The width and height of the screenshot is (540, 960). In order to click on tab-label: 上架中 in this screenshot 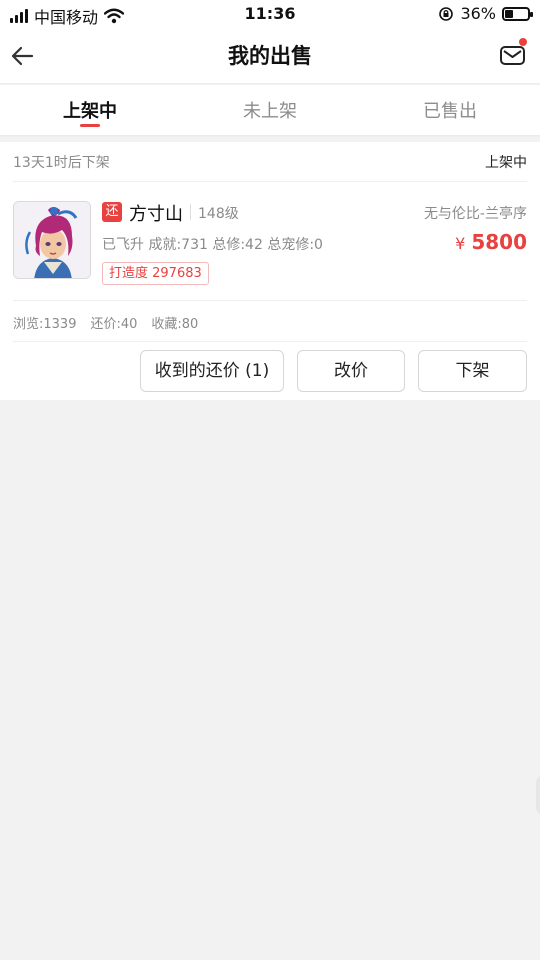, I will do `click(90, 111)`.